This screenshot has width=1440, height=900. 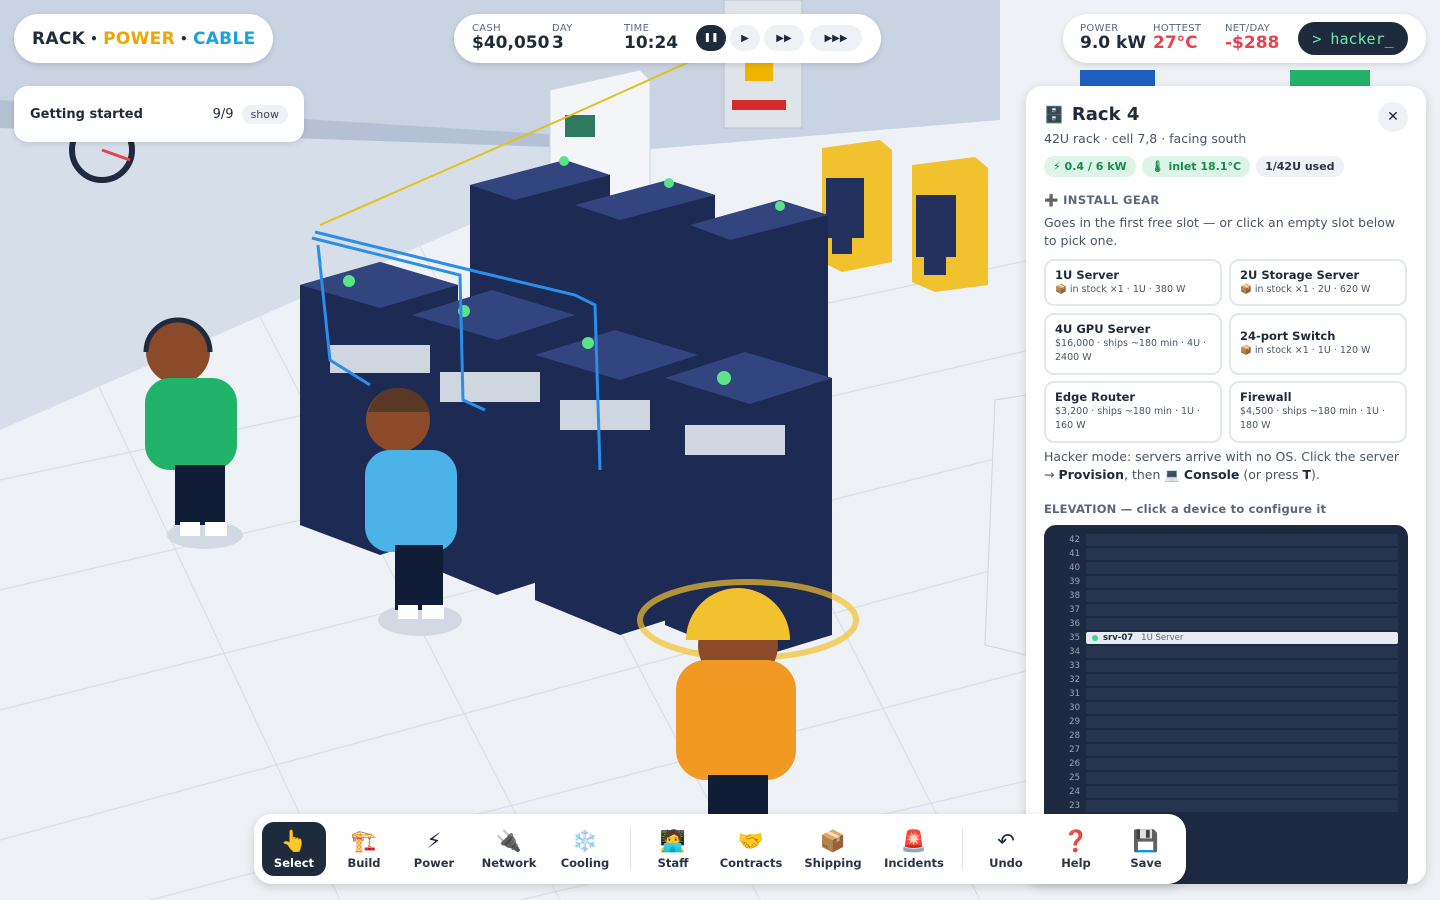 I want to click on elevation-slot-27: 27, so click(x=1226, y=750).